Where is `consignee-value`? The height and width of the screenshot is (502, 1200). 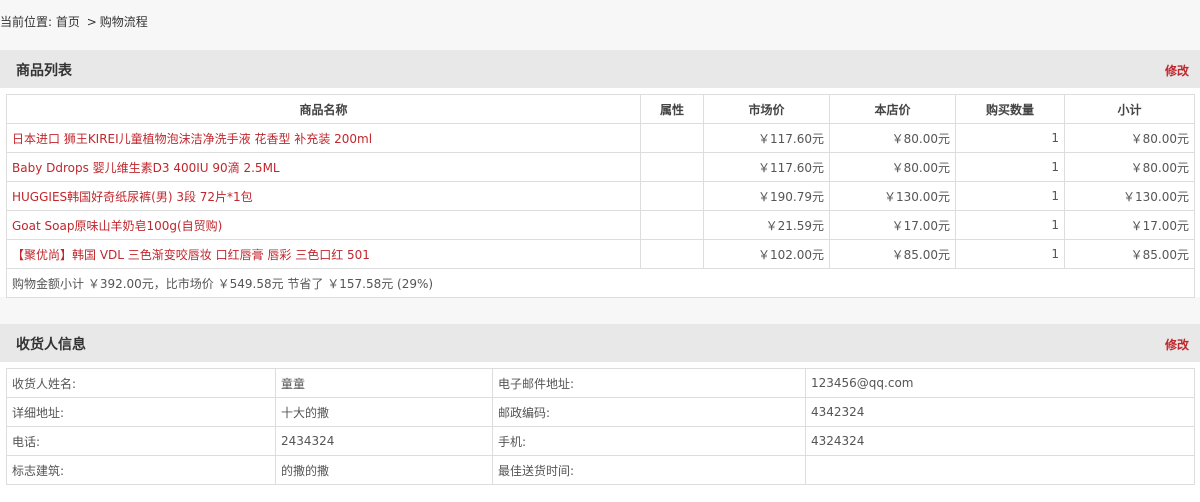
consignee-value is located at coordinates (1000, 470).